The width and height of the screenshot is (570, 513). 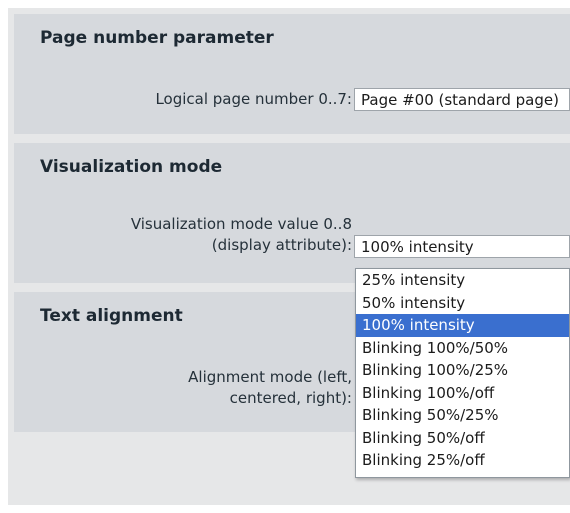 I want to click on visualization-mode-select: 100% intensity, so click(x=462, y=246).